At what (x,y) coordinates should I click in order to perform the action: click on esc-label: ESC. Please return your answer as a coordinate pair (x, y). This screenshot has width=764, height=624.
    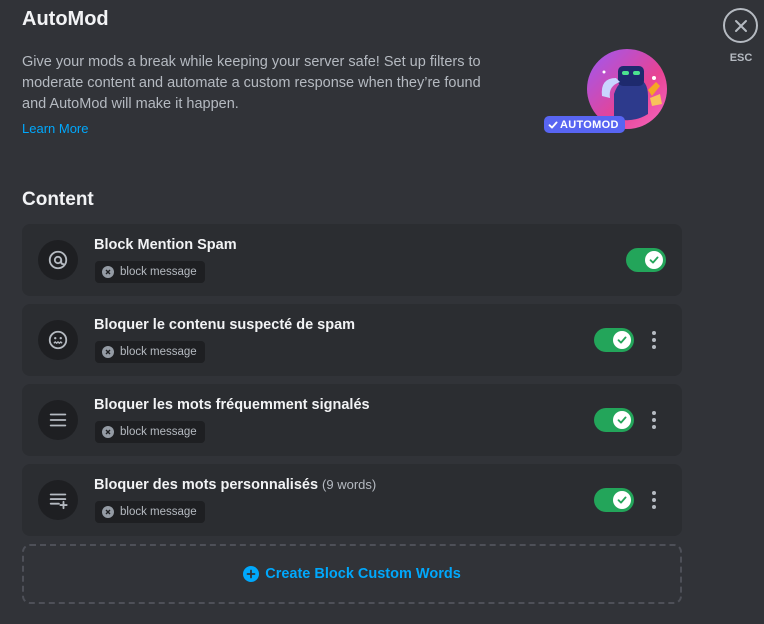
    Looking at the image, I should click on (741, 58).